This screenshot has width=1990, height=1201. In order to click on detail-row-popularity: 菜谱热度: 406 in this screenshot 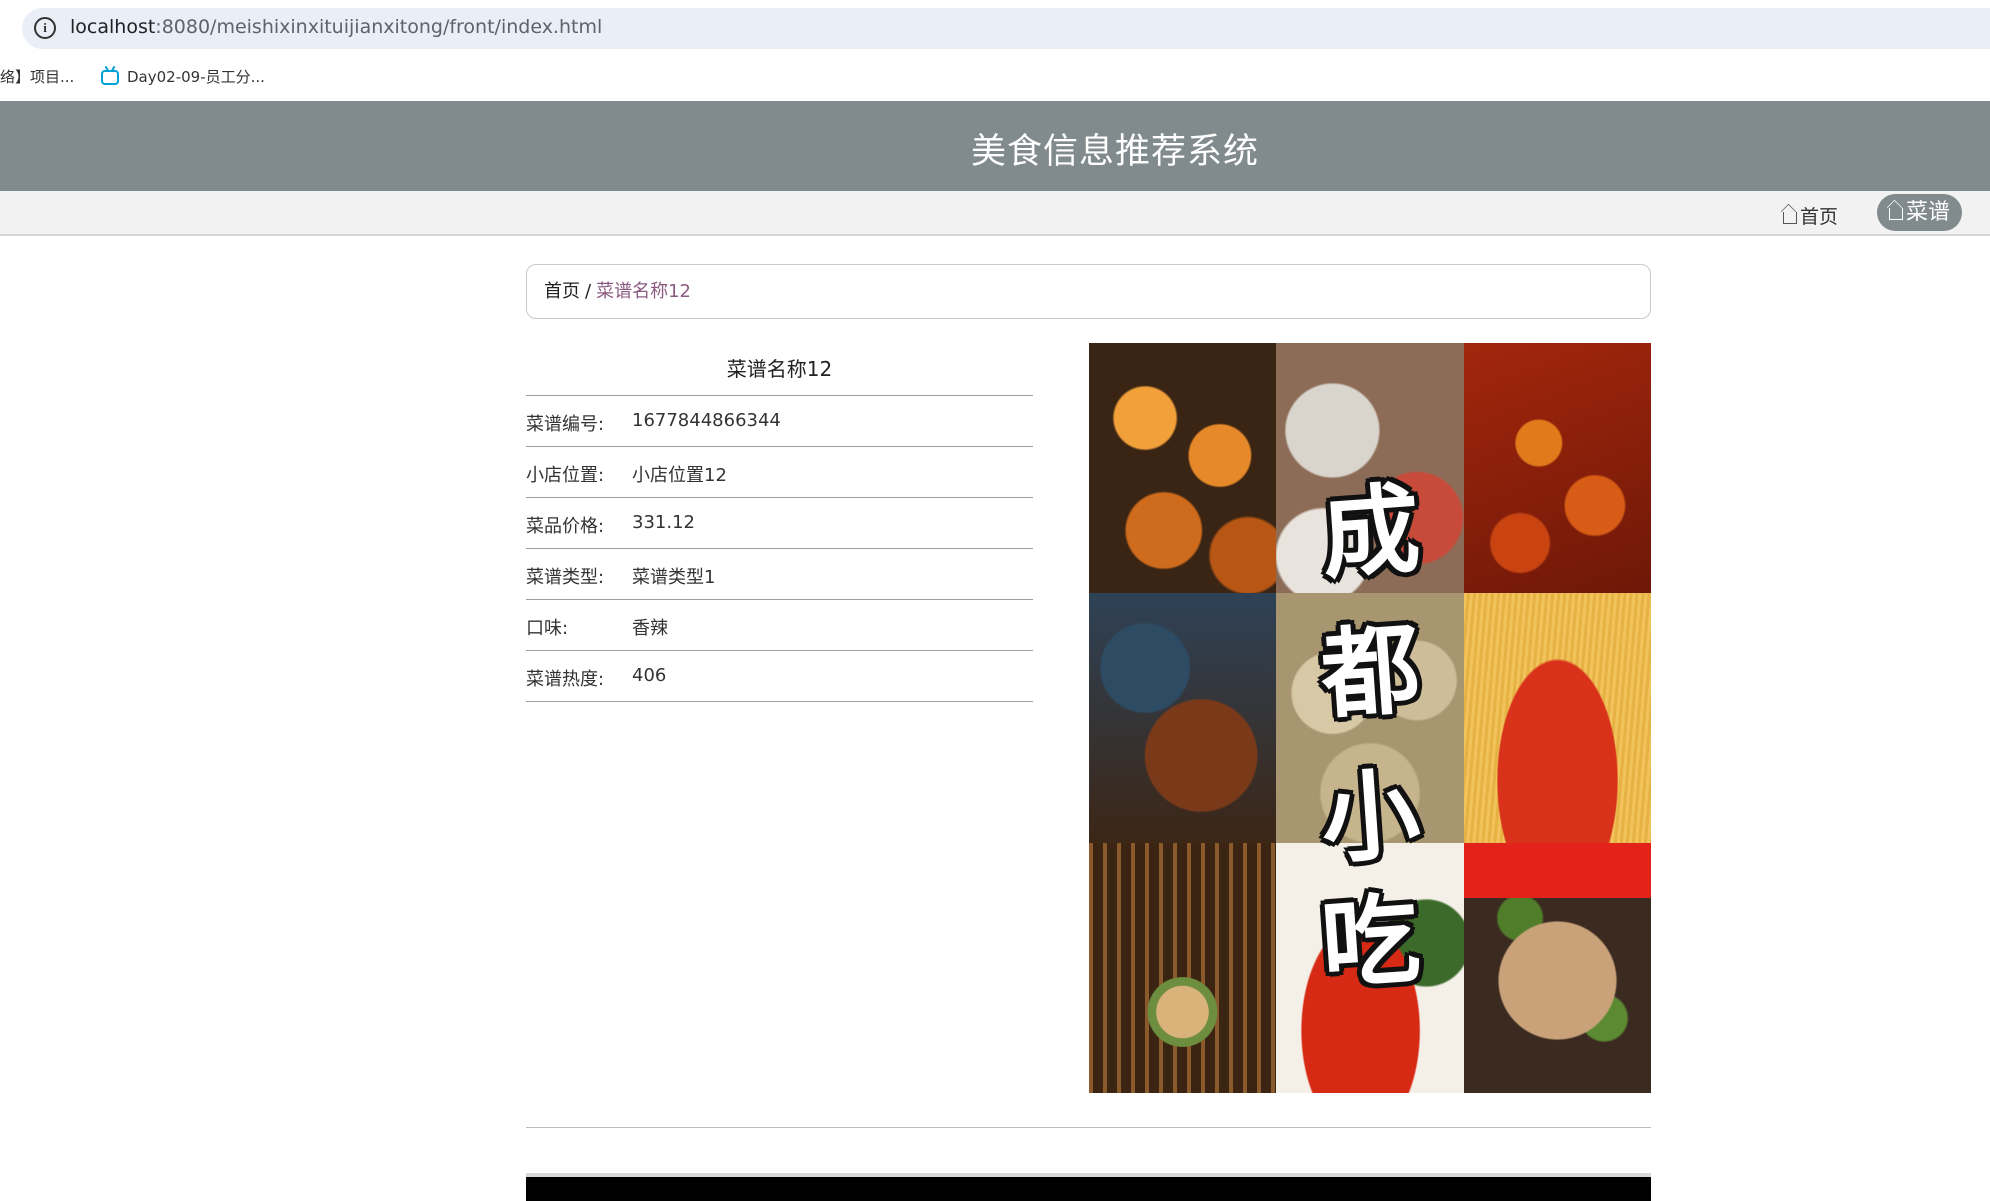, I will do `click(779, 676)`.